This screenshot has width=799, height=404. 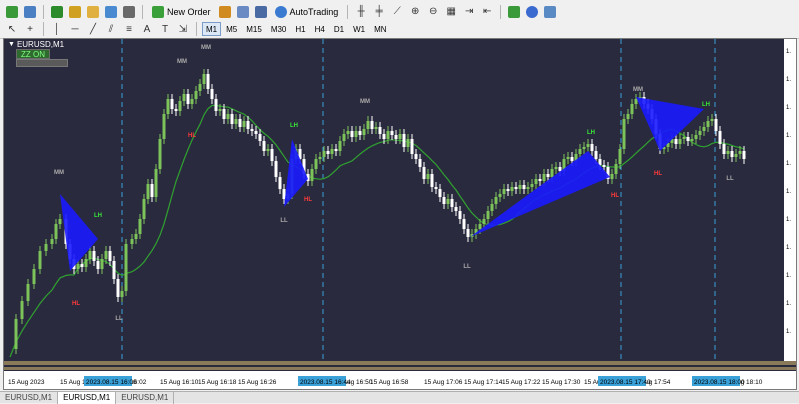 What do you see at coordinates (75, 12) in the screenshot?
I see `data-window-icon` at bounding box center [75, 12].